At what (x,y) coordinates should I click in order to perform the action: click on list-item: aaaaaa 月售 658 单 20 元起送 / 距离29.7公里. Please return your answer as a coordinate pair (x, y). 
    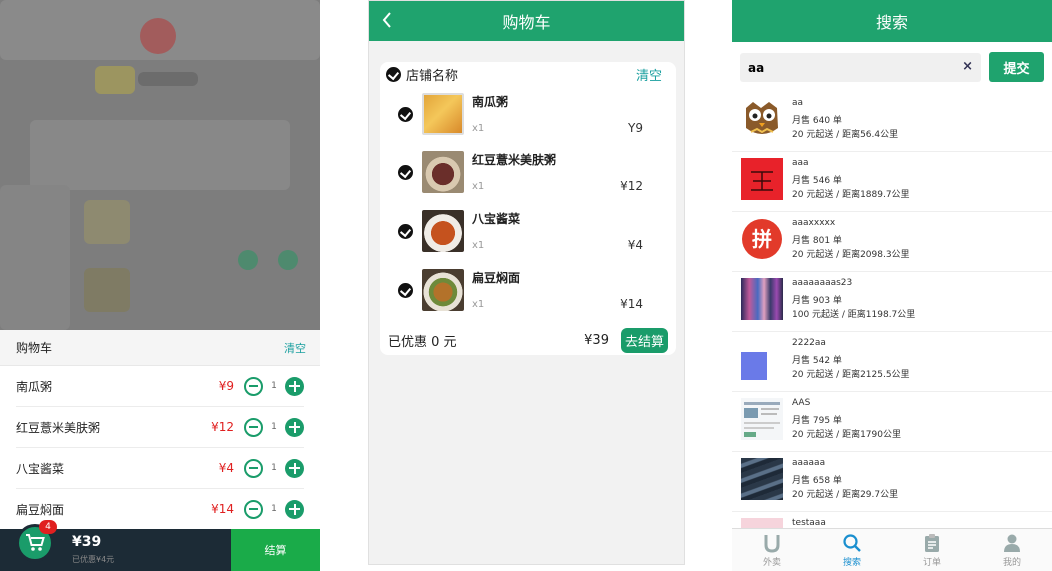
    Looking at the image, I should click on (892, 482).